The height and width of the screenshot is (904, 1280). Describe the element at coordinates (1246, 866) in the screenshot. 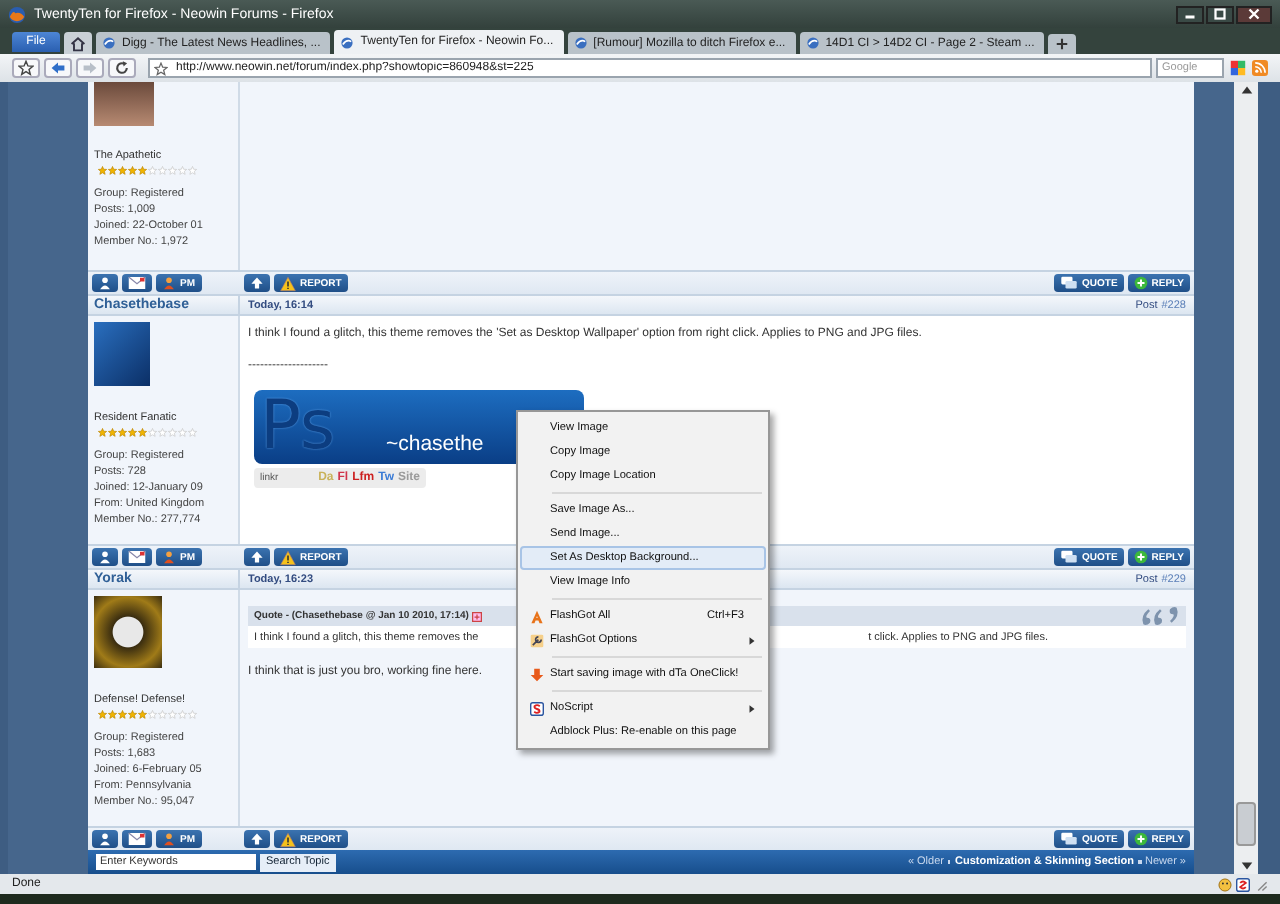

I see `scroll-down-icon` at that location.